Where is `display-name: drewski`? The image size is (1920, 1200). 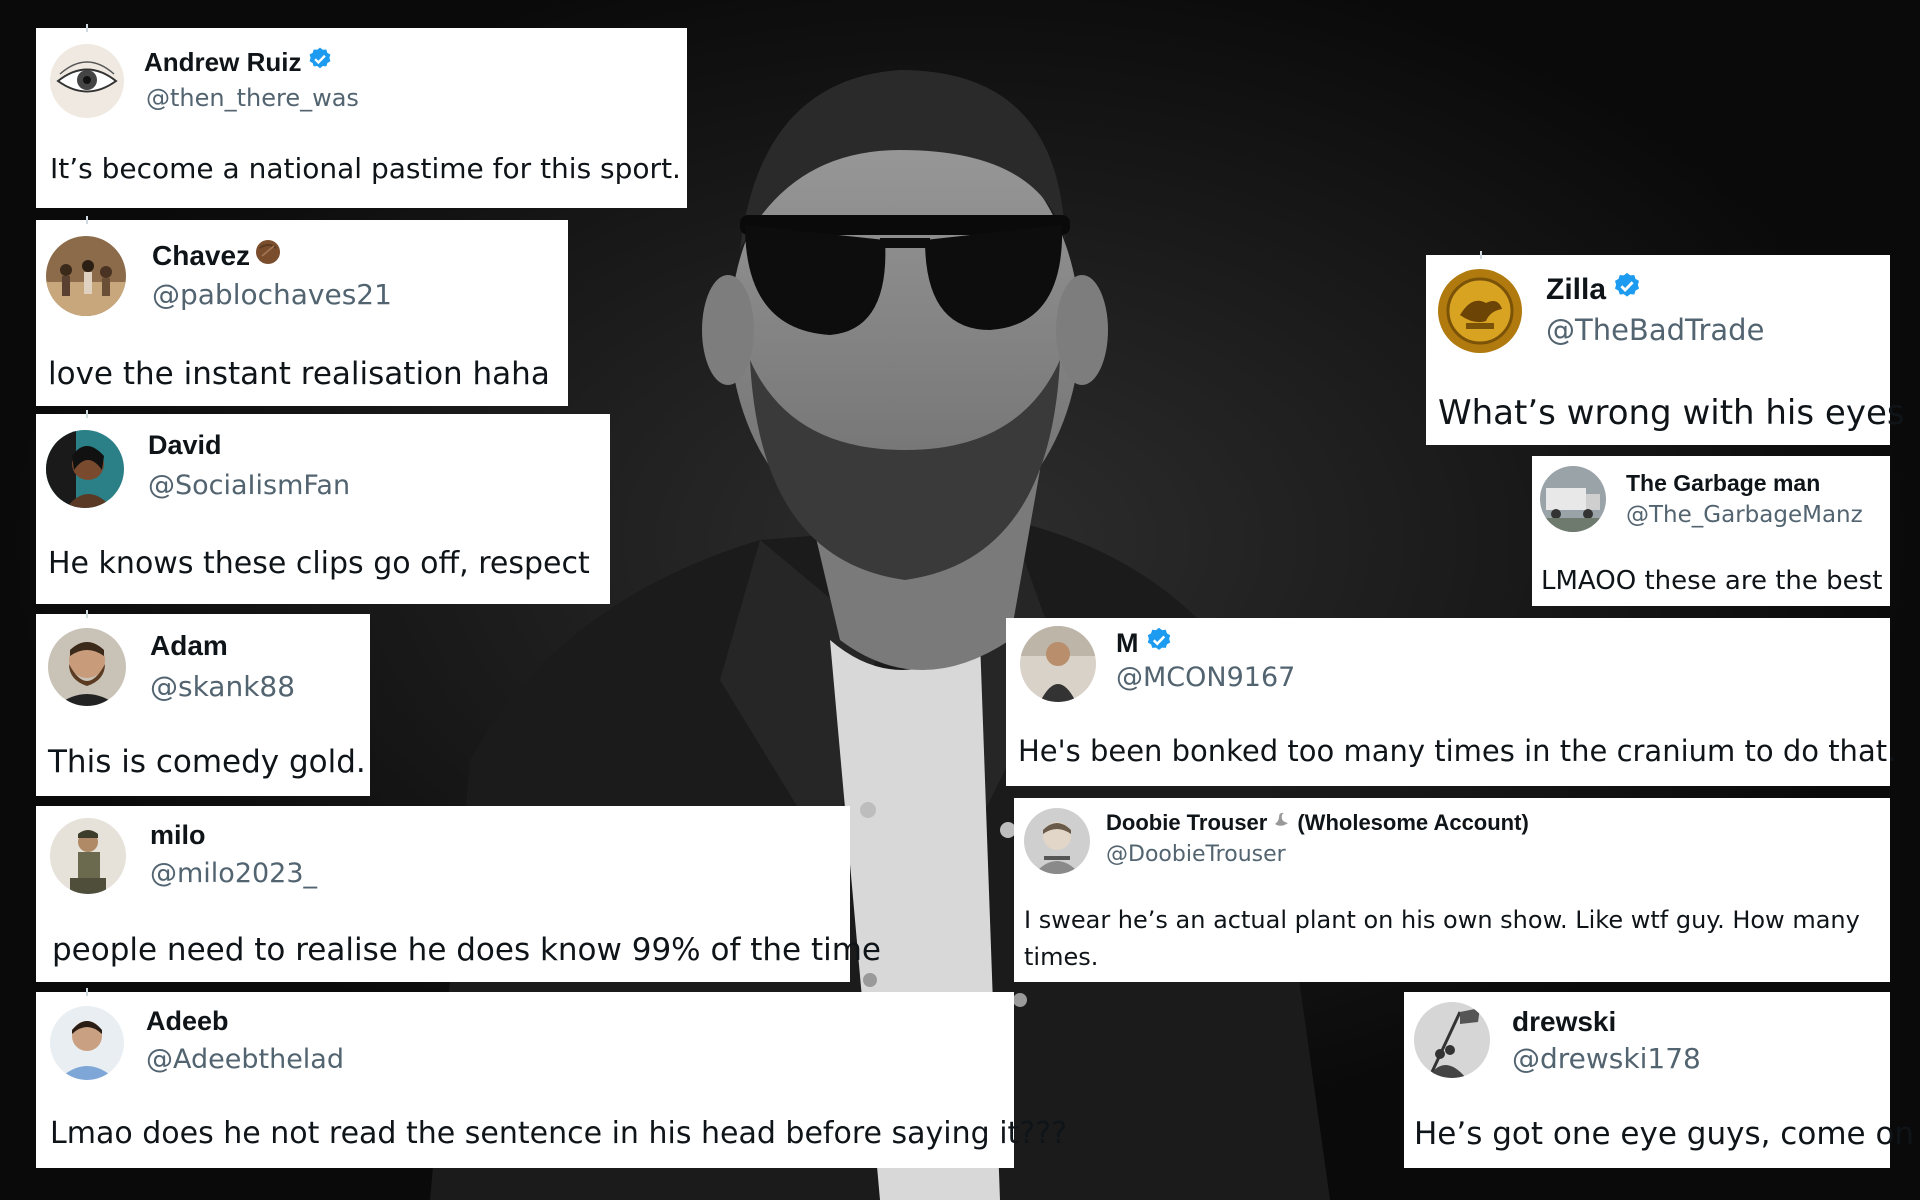
display-name: drewski is located at coordinates (1564, 1022).